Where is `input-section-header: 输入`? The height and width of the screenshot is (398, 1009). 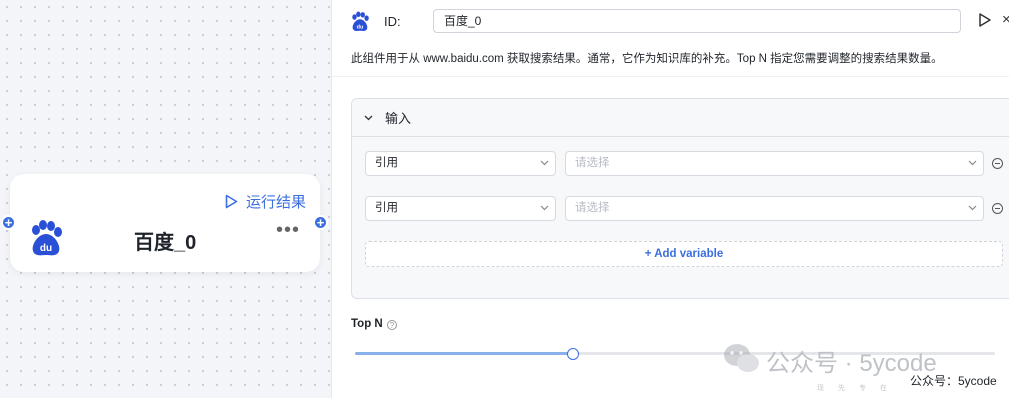 input-section-header: 输入 is located at coordinates (680, 118).